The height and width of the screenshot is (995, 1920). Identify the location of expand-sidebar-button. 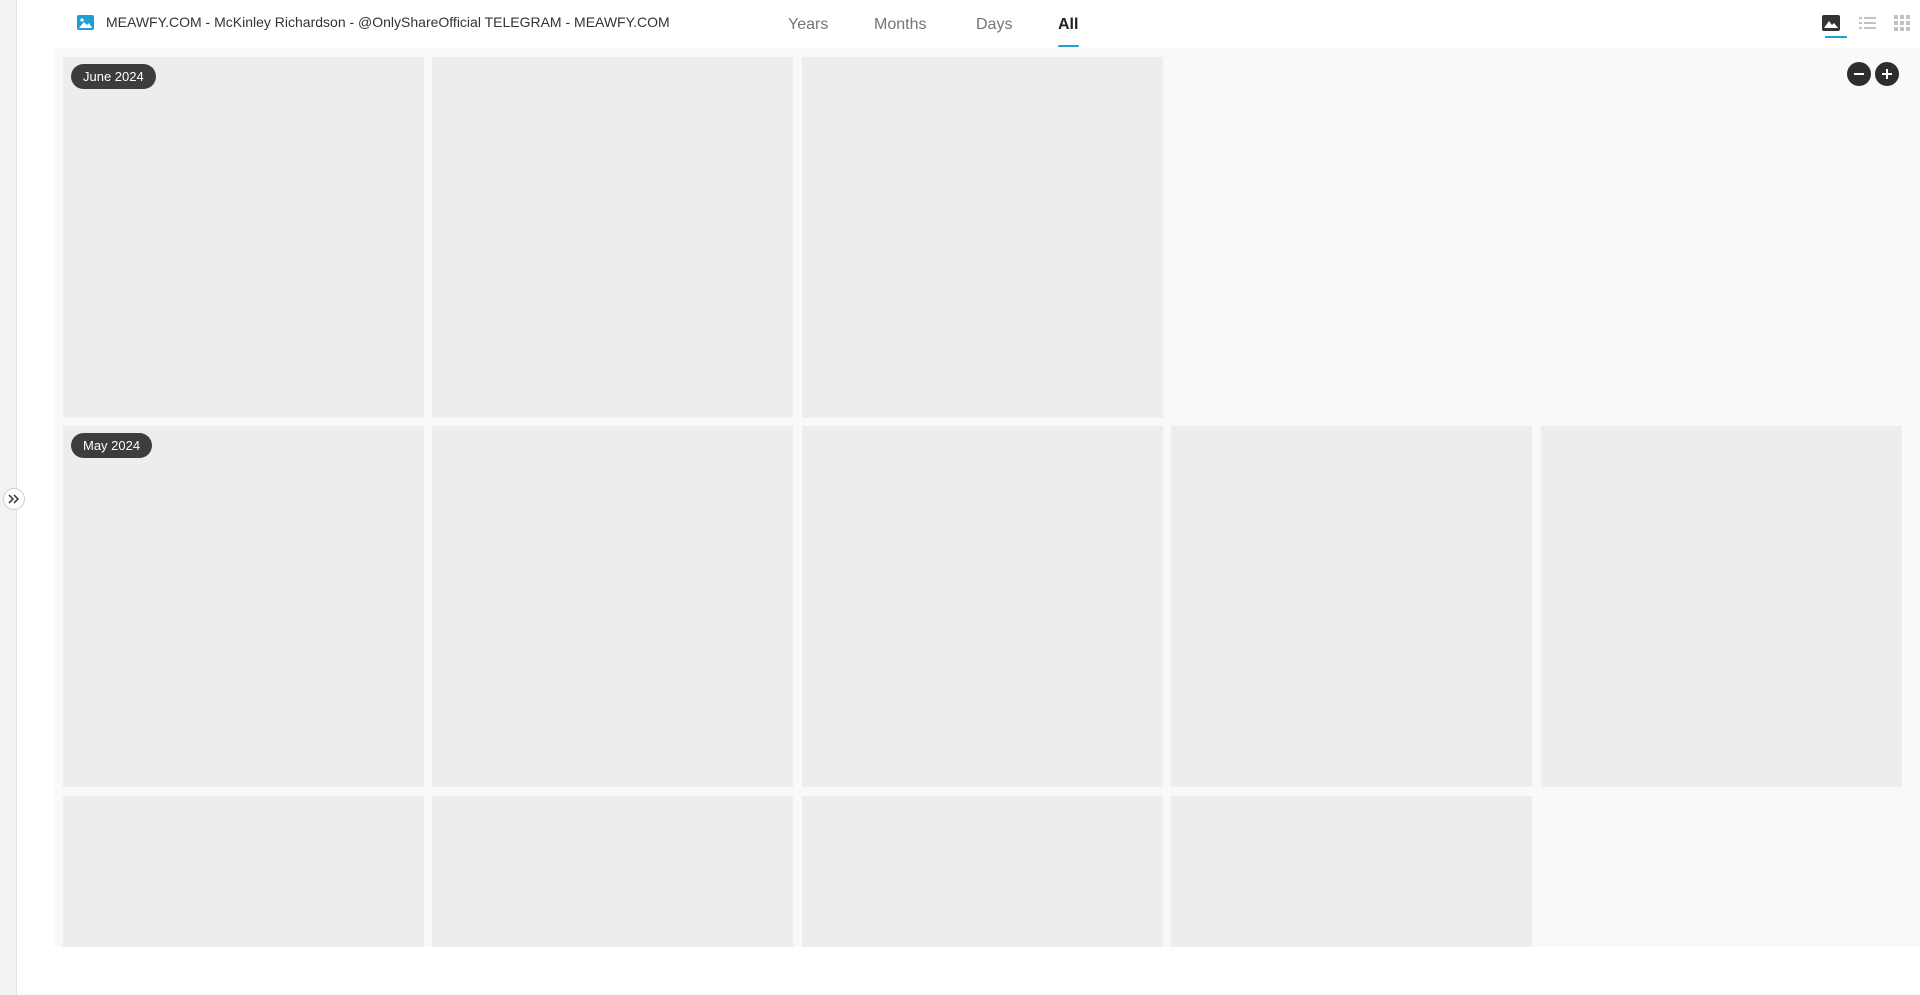
(14, 499).